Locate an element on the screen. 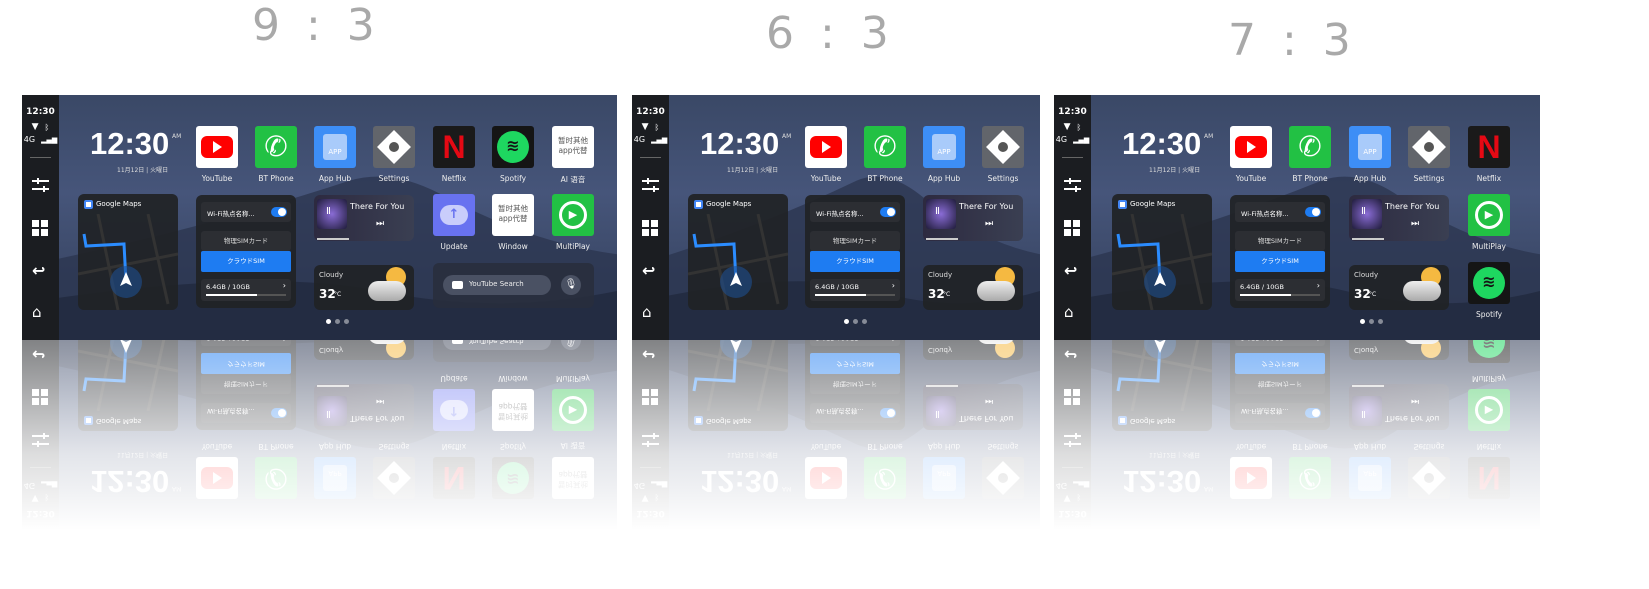 This screenshot has width=1649, height=589. app-label: AI 语音 is located at coordinates (573, 179).